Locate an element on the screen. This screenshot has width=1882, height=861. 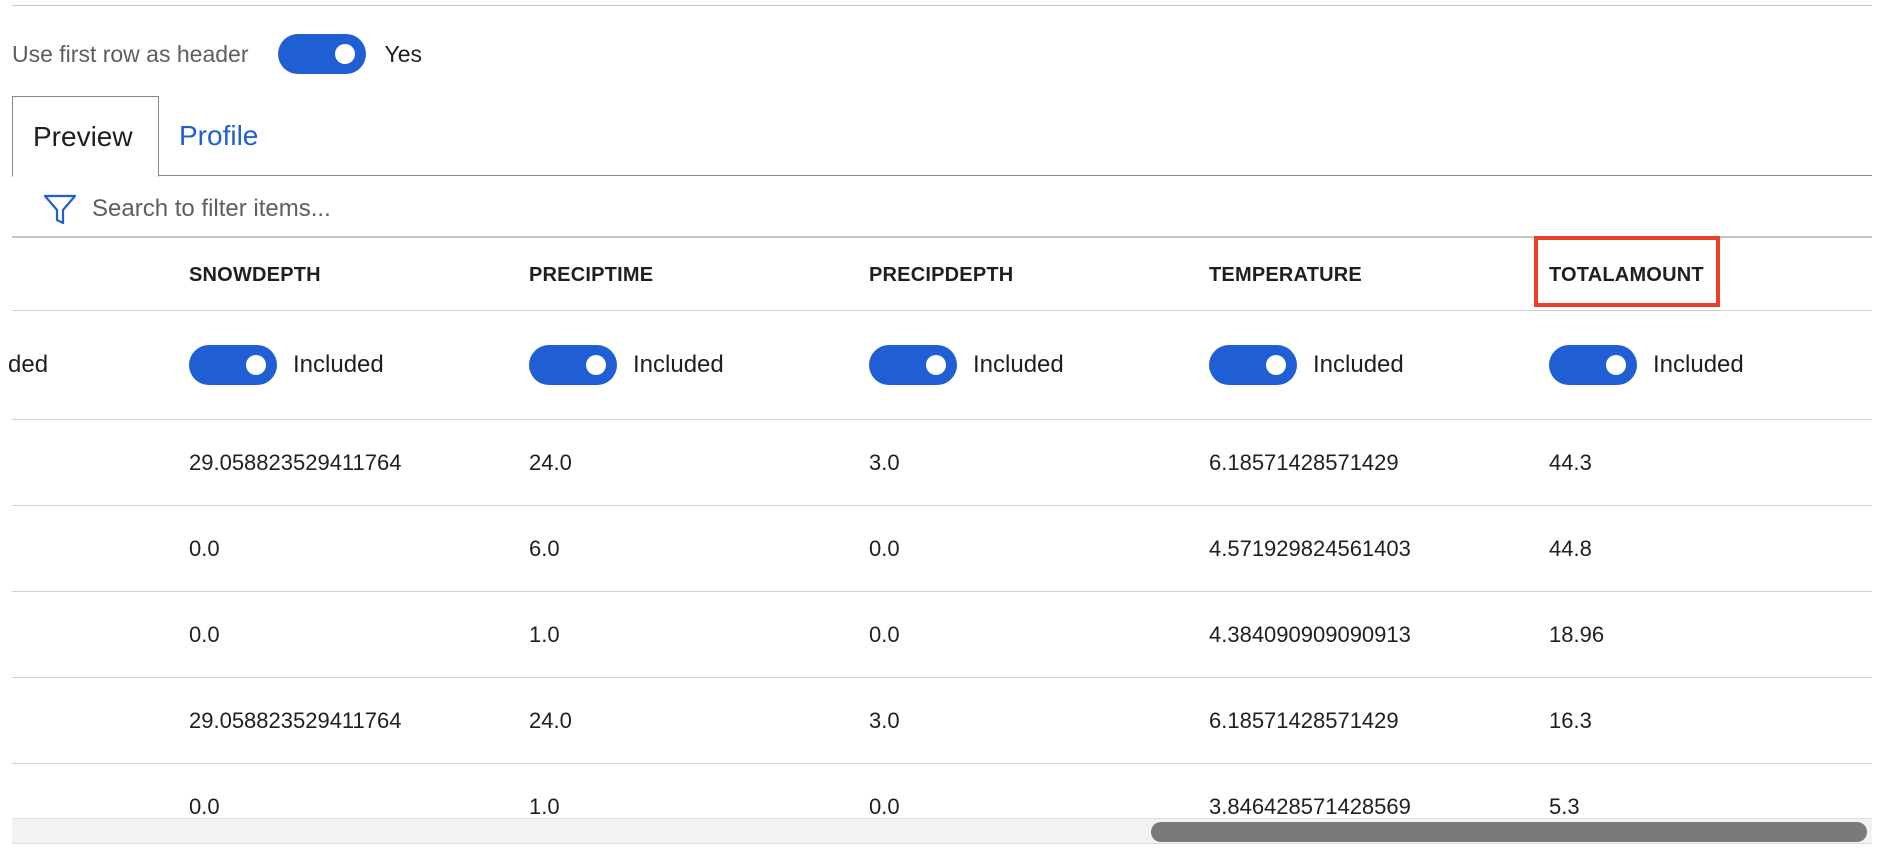
include-toggle-temperature: Included is located at coordinates (1306, 365).